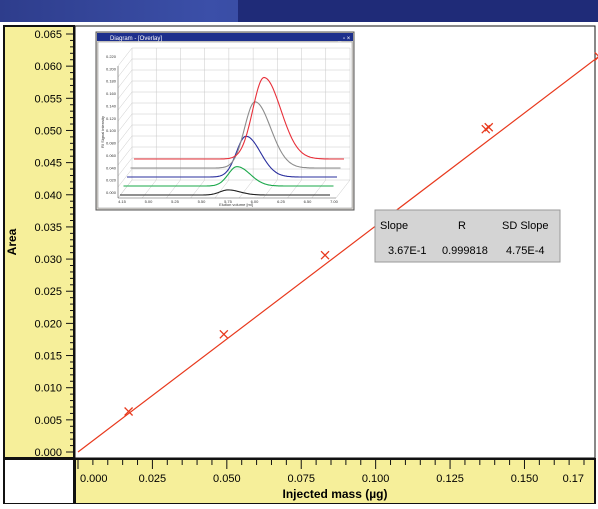  Describe the element at coordinates (136, 39) in the screenshot. I see `inset-title: Diagram - [Overlay]` at that location.